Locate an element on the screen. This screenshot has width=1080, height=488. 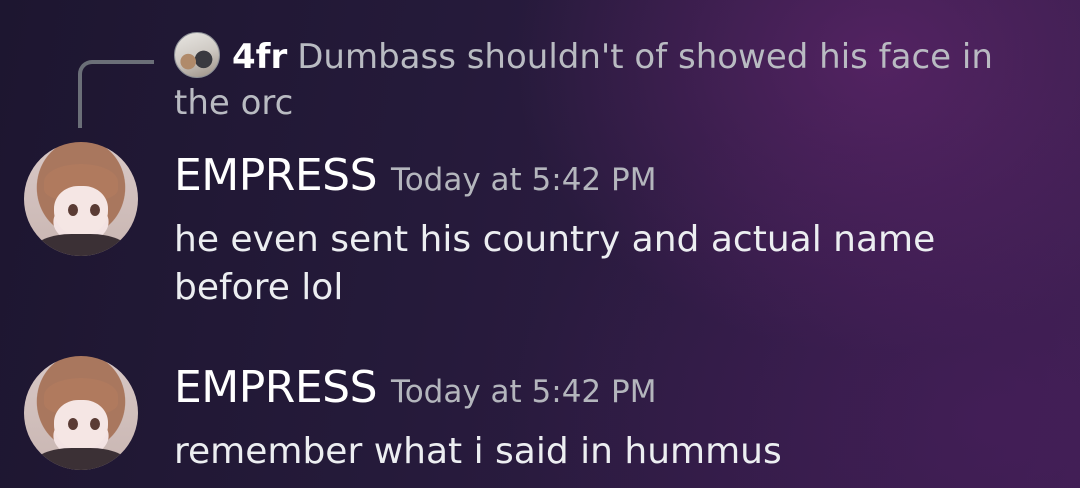
reply-author-avatar is located at coordinates (197, 55).